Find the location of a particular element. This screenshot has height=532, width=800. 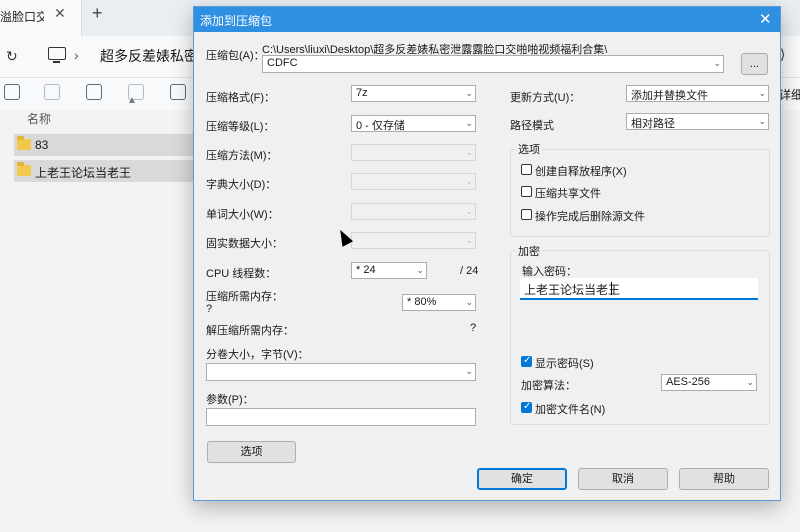

level-label: 压缩等级(L)： is located at coordinates (240, 127).